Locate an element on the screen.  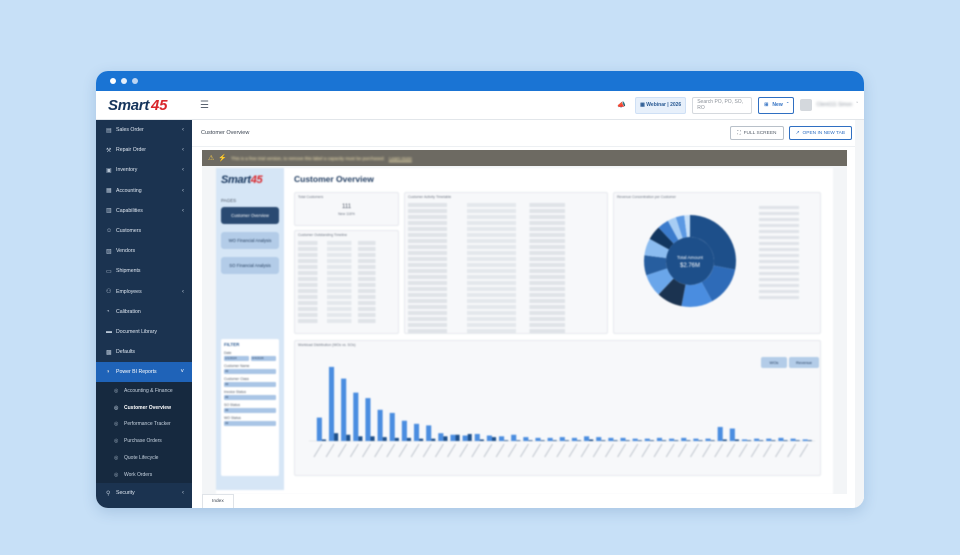
megaphone-icon: 📣 is located at coordinates (622, 105).